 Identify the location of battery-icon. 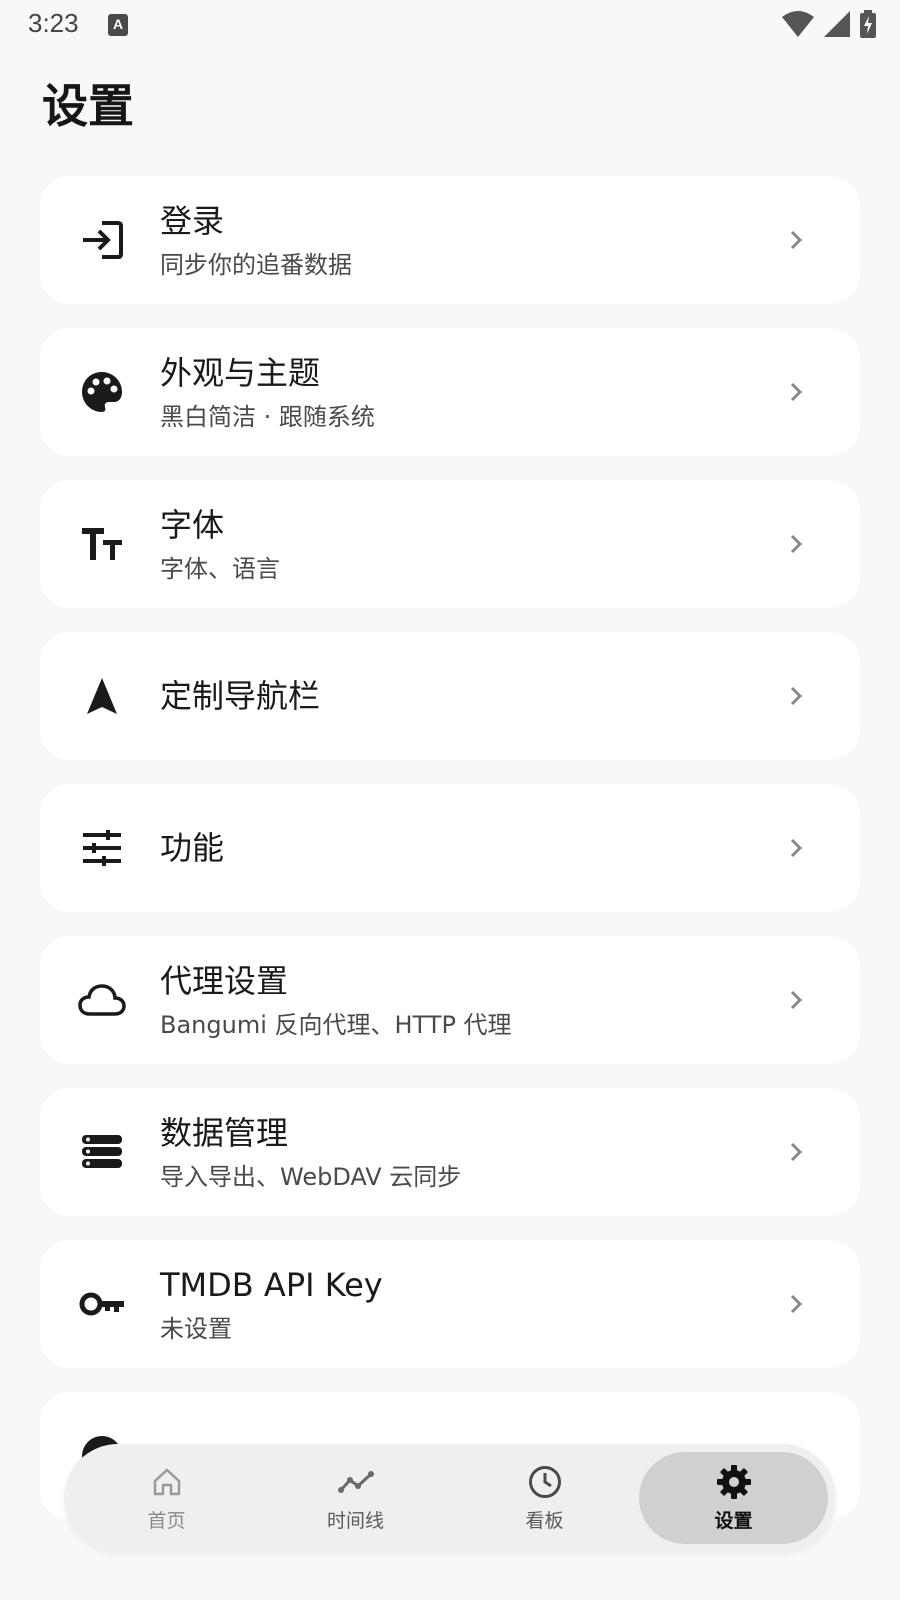
(868, 24).